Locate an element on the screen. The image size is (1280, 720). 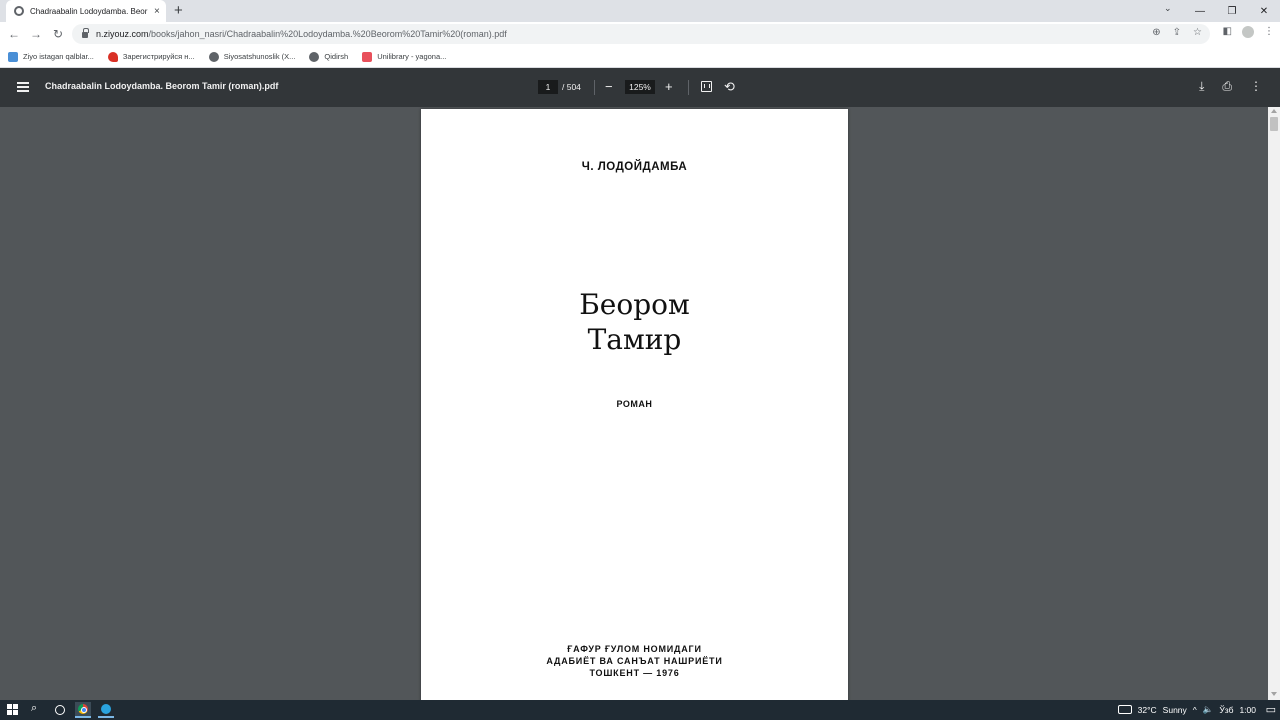
system-tray: 32°C Sunny ^ 🔈 Ўзб 1:00 is located at coordinates (1186, 709).